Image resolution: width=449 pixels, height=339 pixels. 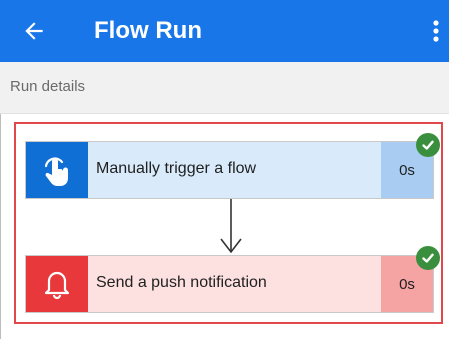 I want to click on more-options-button, so click(x=436, y=31).